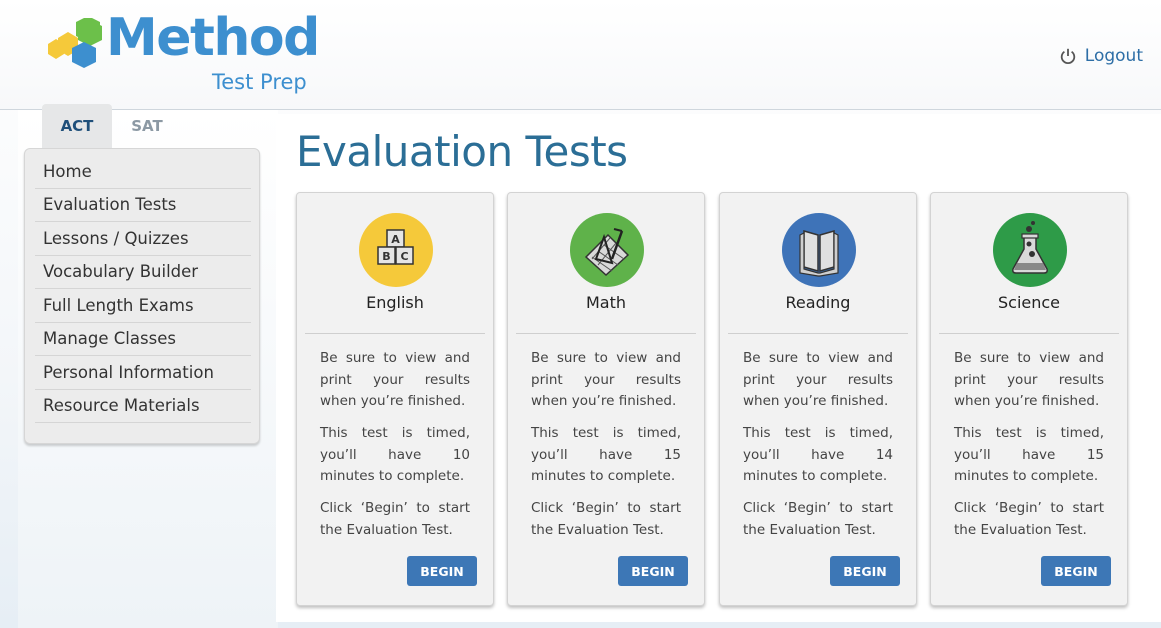 The width and height of the screenshot is (1161, 628). I want to click on open-book-icon, so click(819, 250).